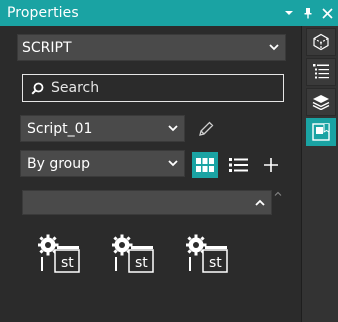 This screenshot has height=322, width=338. What do you see at coordinates (271, 165) in the screenshot?
I see `add-icon` at bounding box center [271, 165].